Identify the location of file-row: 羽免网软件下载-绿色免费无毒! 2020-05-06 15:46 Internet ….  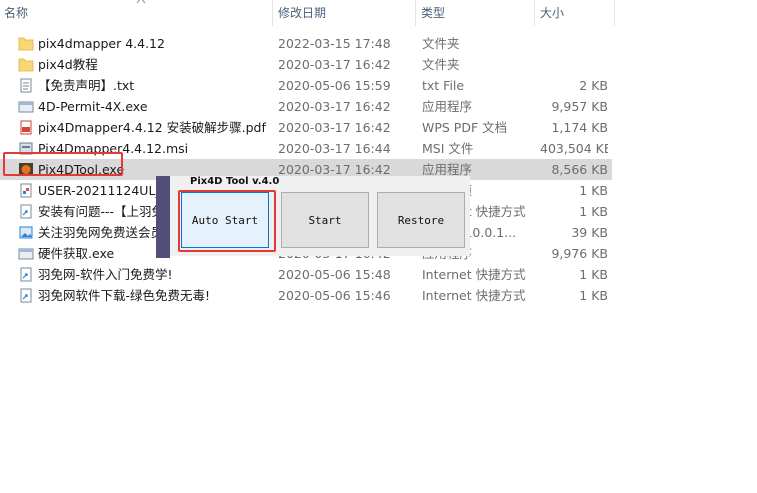
(306, 295).